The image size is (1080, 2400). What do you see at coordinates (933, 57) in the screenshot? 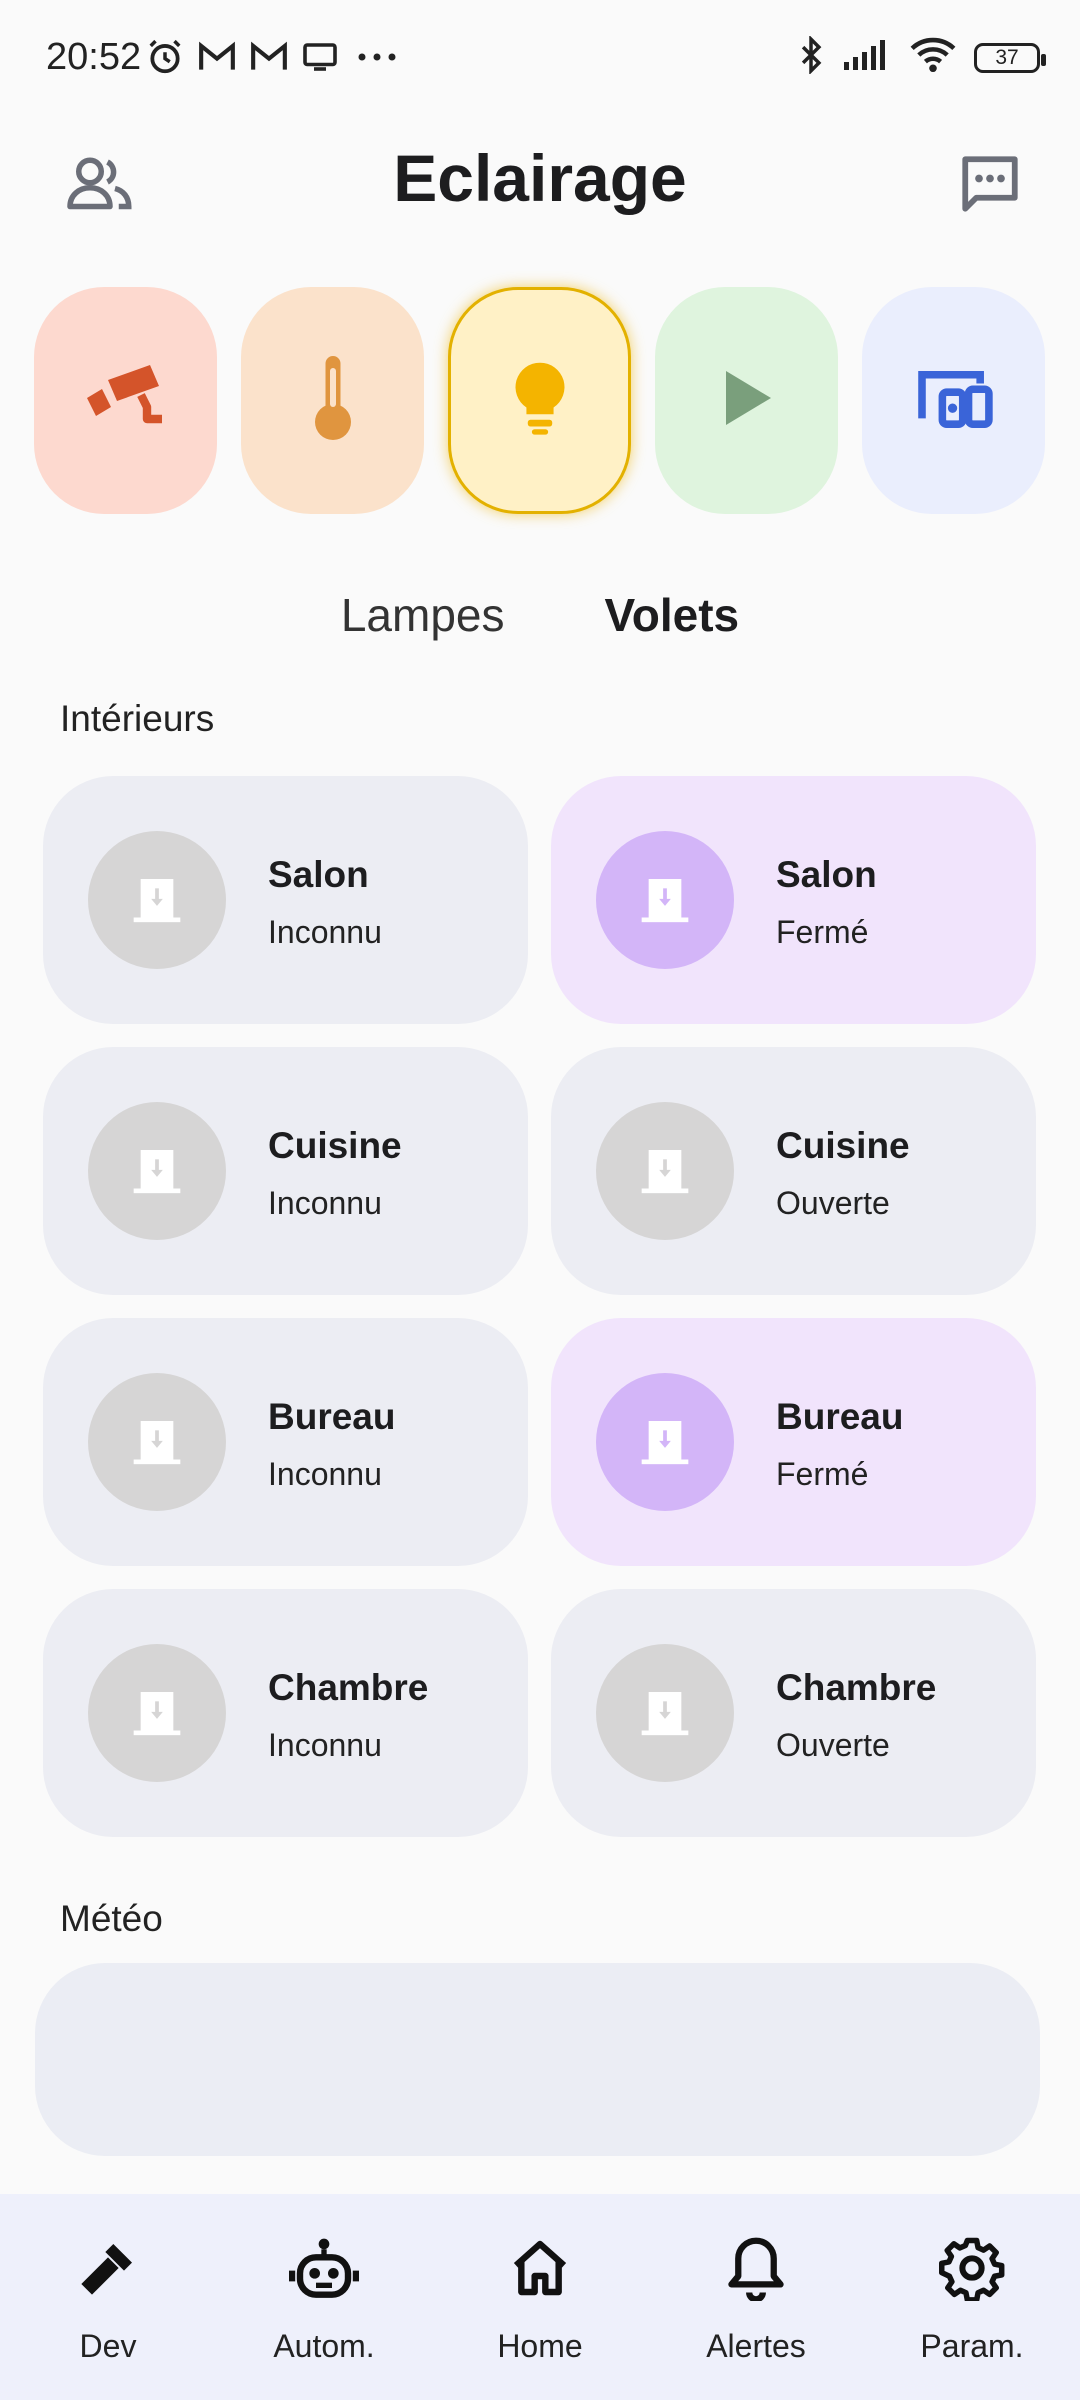
I see `wifi-icon` at bounding box center [933, 57].